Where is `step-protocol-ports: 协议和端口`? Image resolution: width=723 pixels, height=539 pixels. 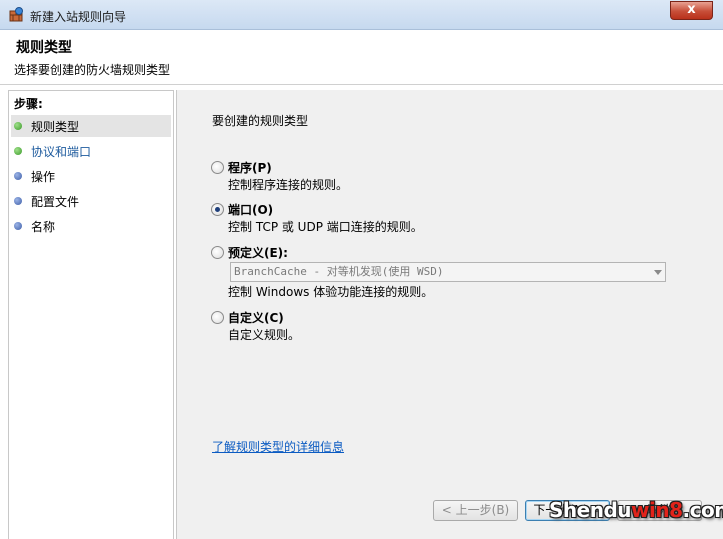
step-protocol-ports: 协议和端口 is located at coordinates (91, 151).